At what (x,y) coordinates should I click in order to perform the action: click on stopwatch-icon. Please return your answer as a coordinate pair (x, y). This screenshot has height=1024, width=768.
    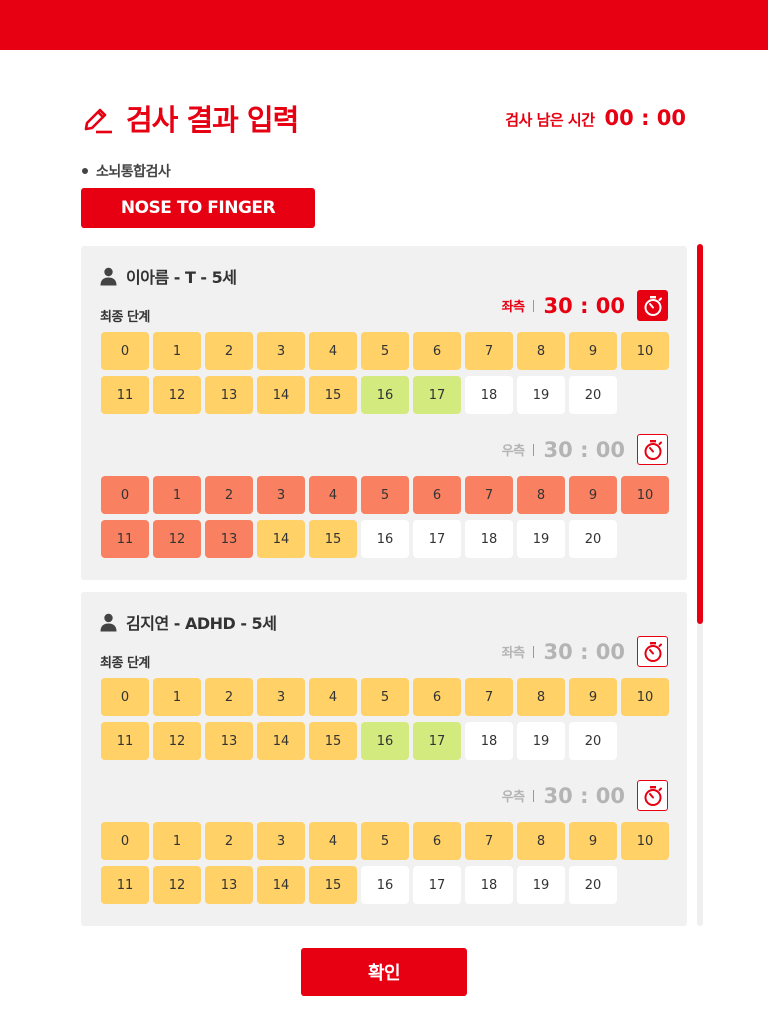
    Looking at the image, I should click on (653, 305).